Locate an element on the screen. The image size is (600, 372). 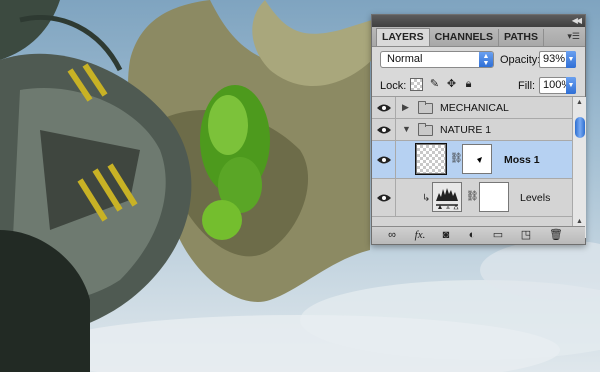
layer-row-mechanical: ▶ MECHANICAL is located at coordinates (472, 108).